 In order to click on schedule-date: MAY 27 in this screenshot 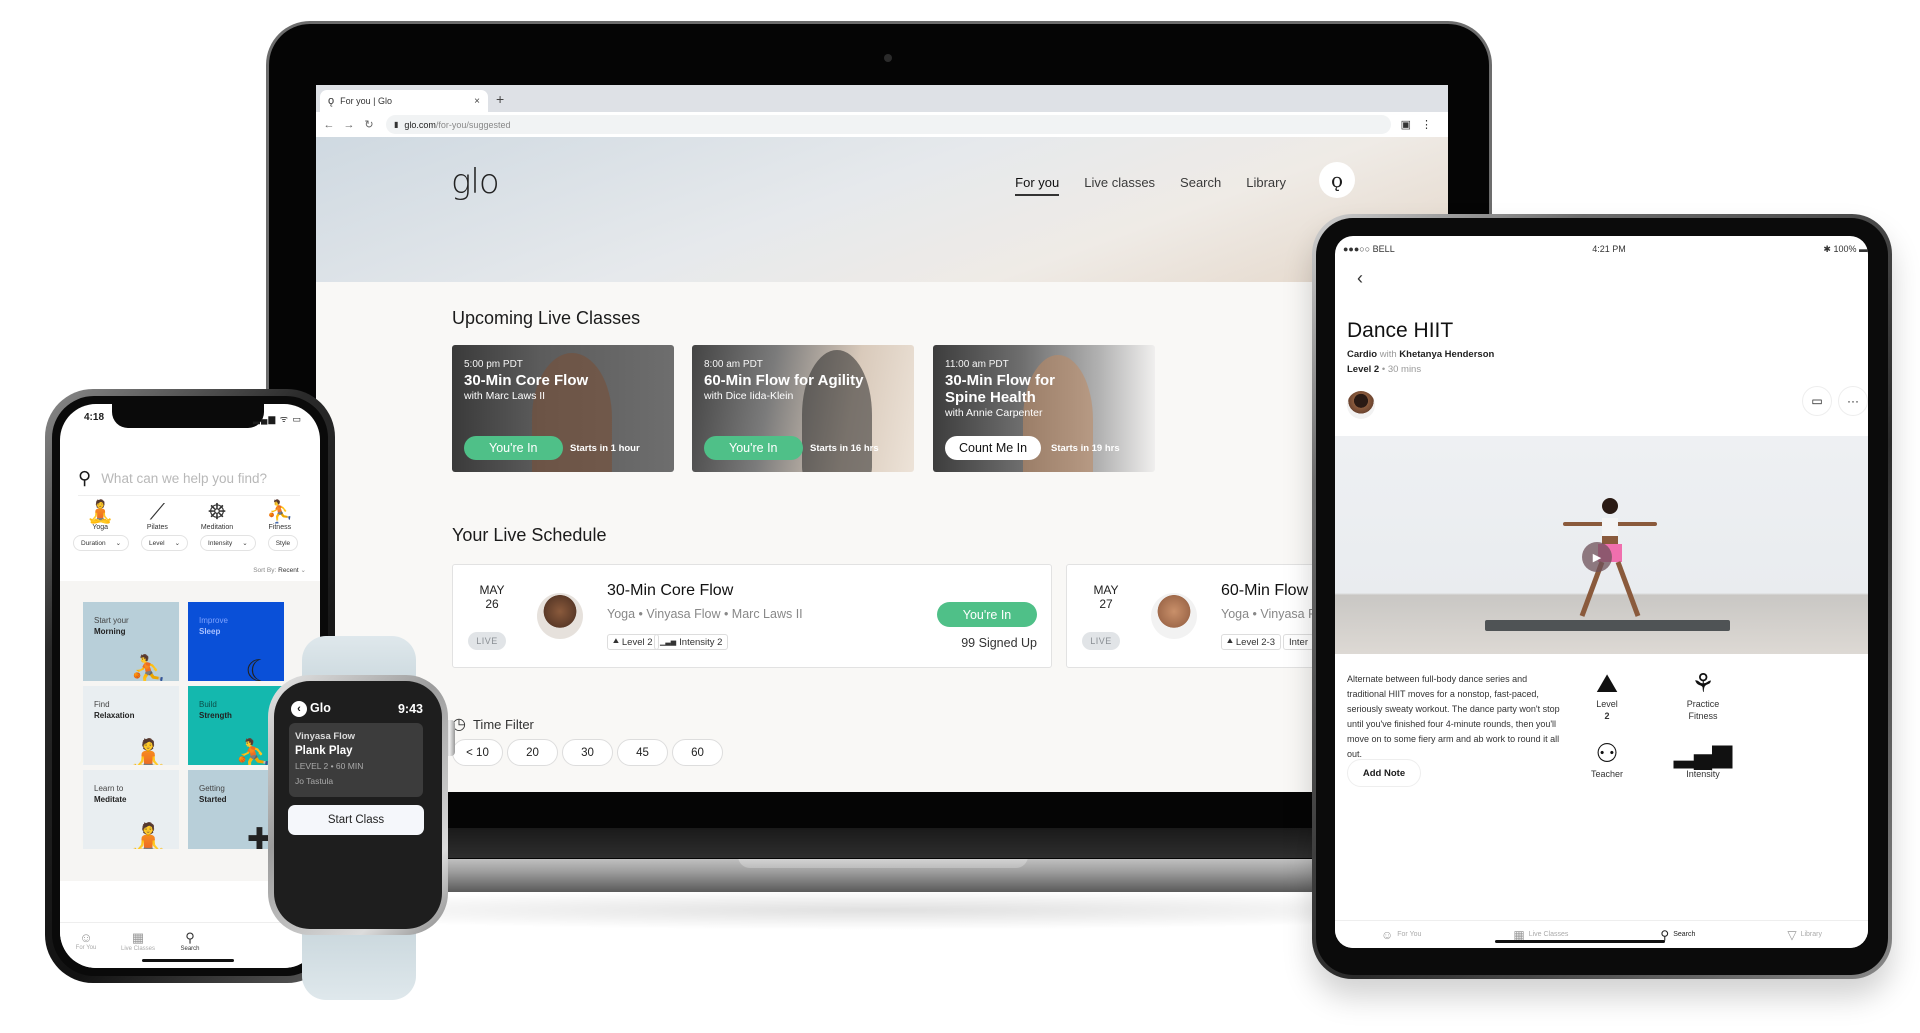, I will do `click(1106, 597)`.